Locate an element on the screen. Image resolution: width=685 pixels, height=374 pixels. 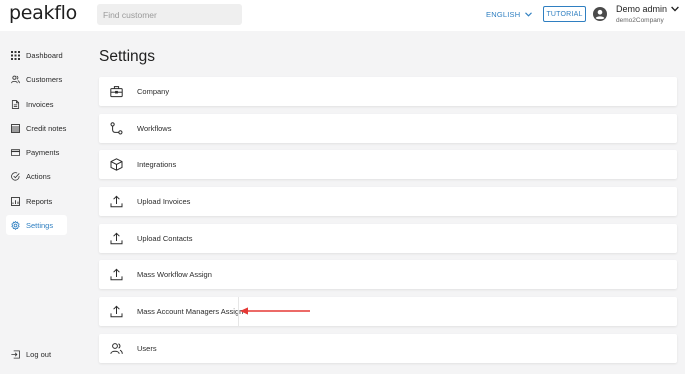
tutorial-button: TUTORIAL is located at coordinates (564, 14).